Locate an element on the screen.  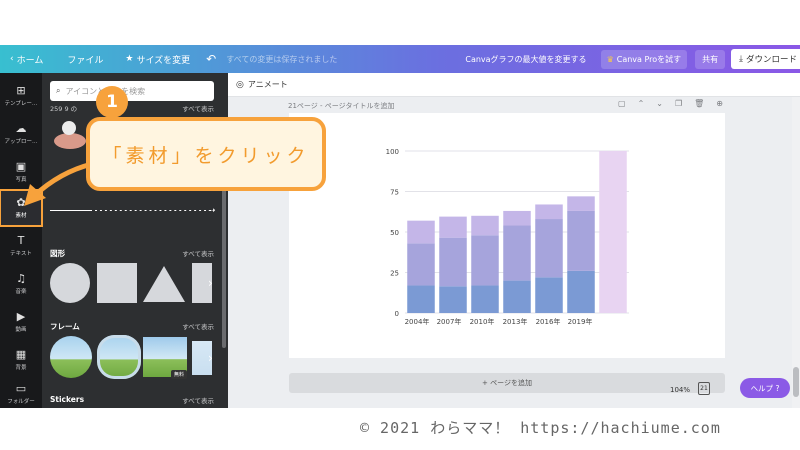
tutorial-callout: 「素材」をクリック is located at coordinates (206, 154).